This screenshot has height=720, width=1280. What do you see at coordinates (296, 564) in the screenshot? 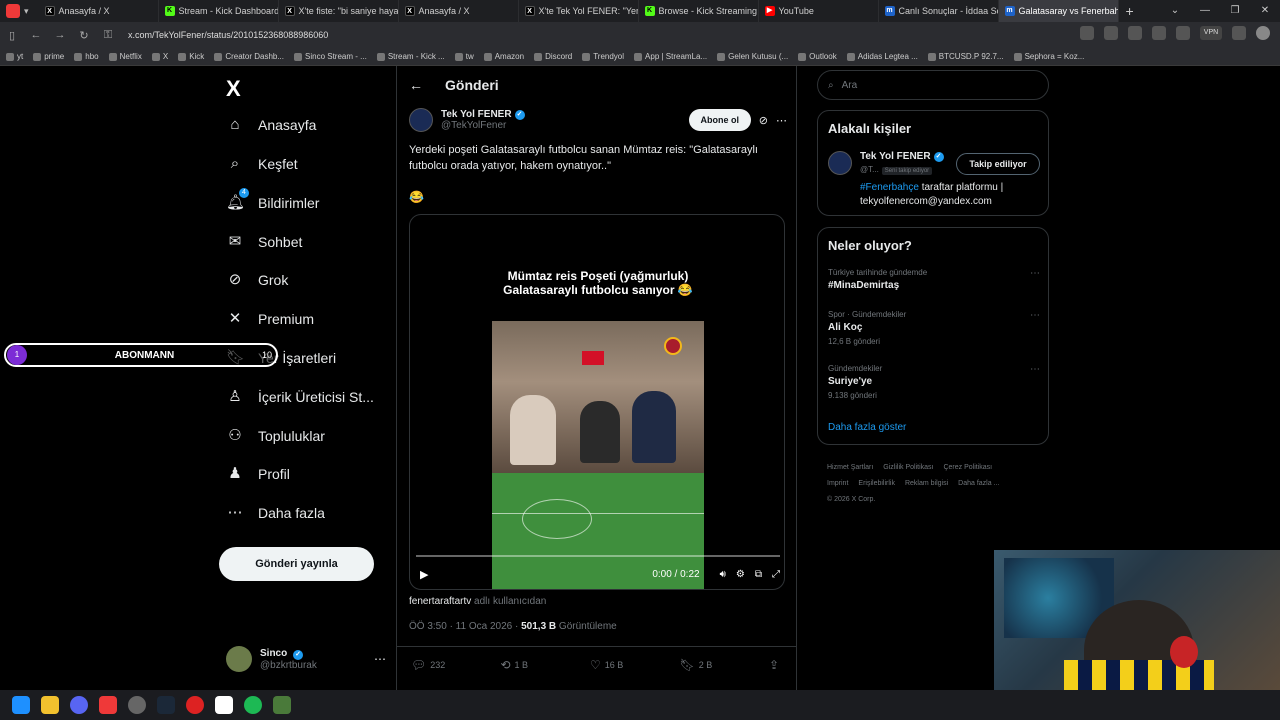
I see `post-button: Gönderi yayınla` at bounding box center [296, 564].